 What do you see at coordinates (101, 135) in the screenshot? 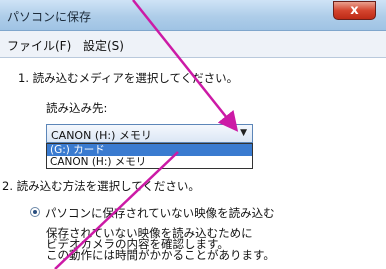
I see `source-select-value: CANON (H:) メモリ` at bounding box center [101, 135].